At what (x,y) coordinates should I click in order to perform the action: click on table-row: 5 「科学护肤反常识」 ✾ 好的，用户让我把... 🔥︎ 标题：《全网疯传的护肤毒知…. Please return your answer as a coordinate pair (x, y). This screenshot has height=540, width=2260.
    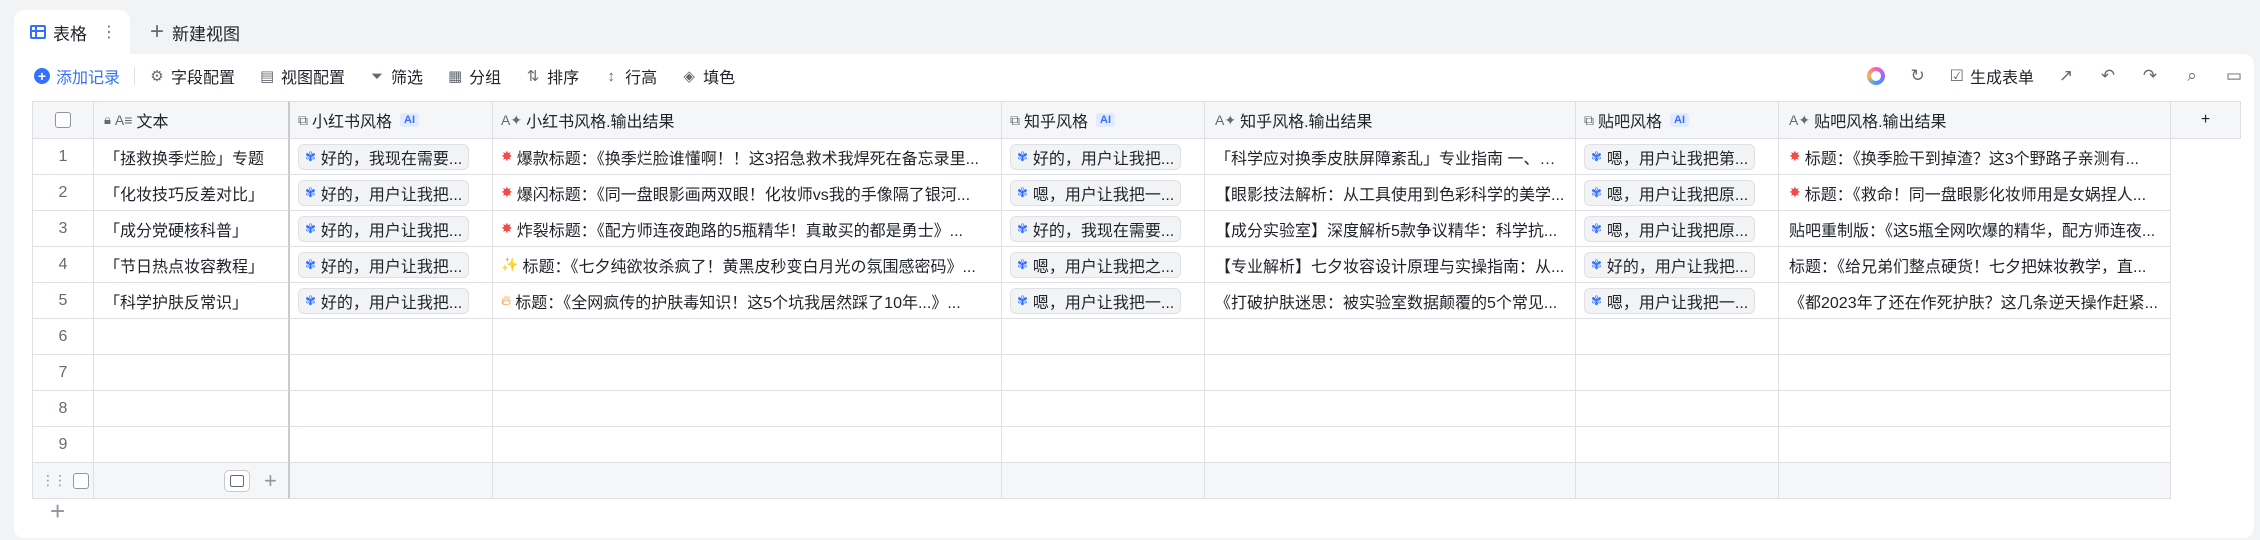
    Looking at the image, I should click on (1101, 301).